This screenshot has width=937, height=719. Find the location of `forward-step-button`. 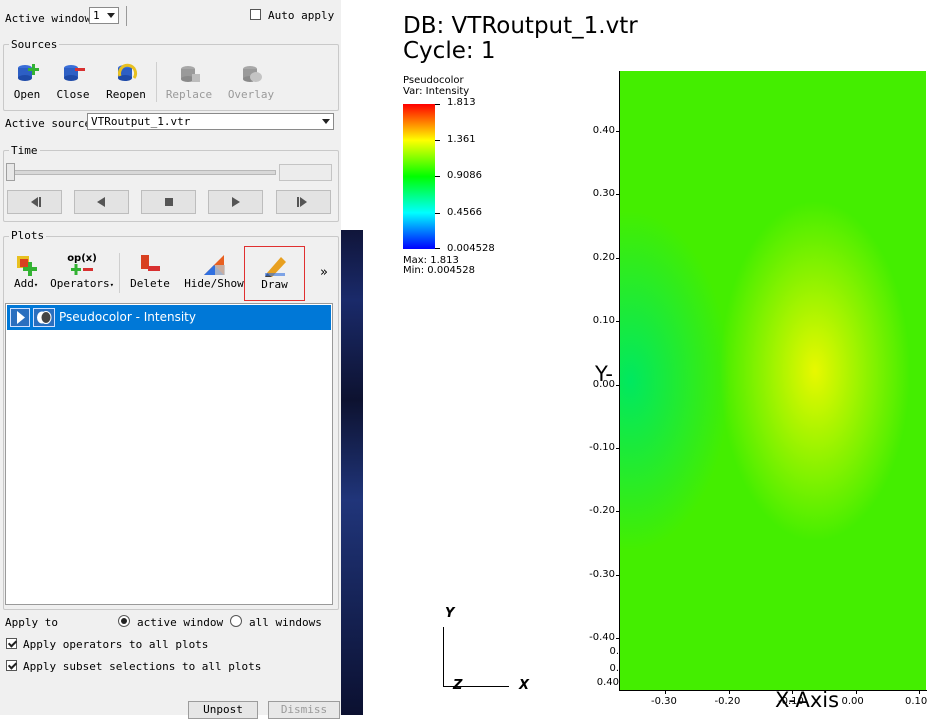

forward-step-button is located at coordinates (303, 202).